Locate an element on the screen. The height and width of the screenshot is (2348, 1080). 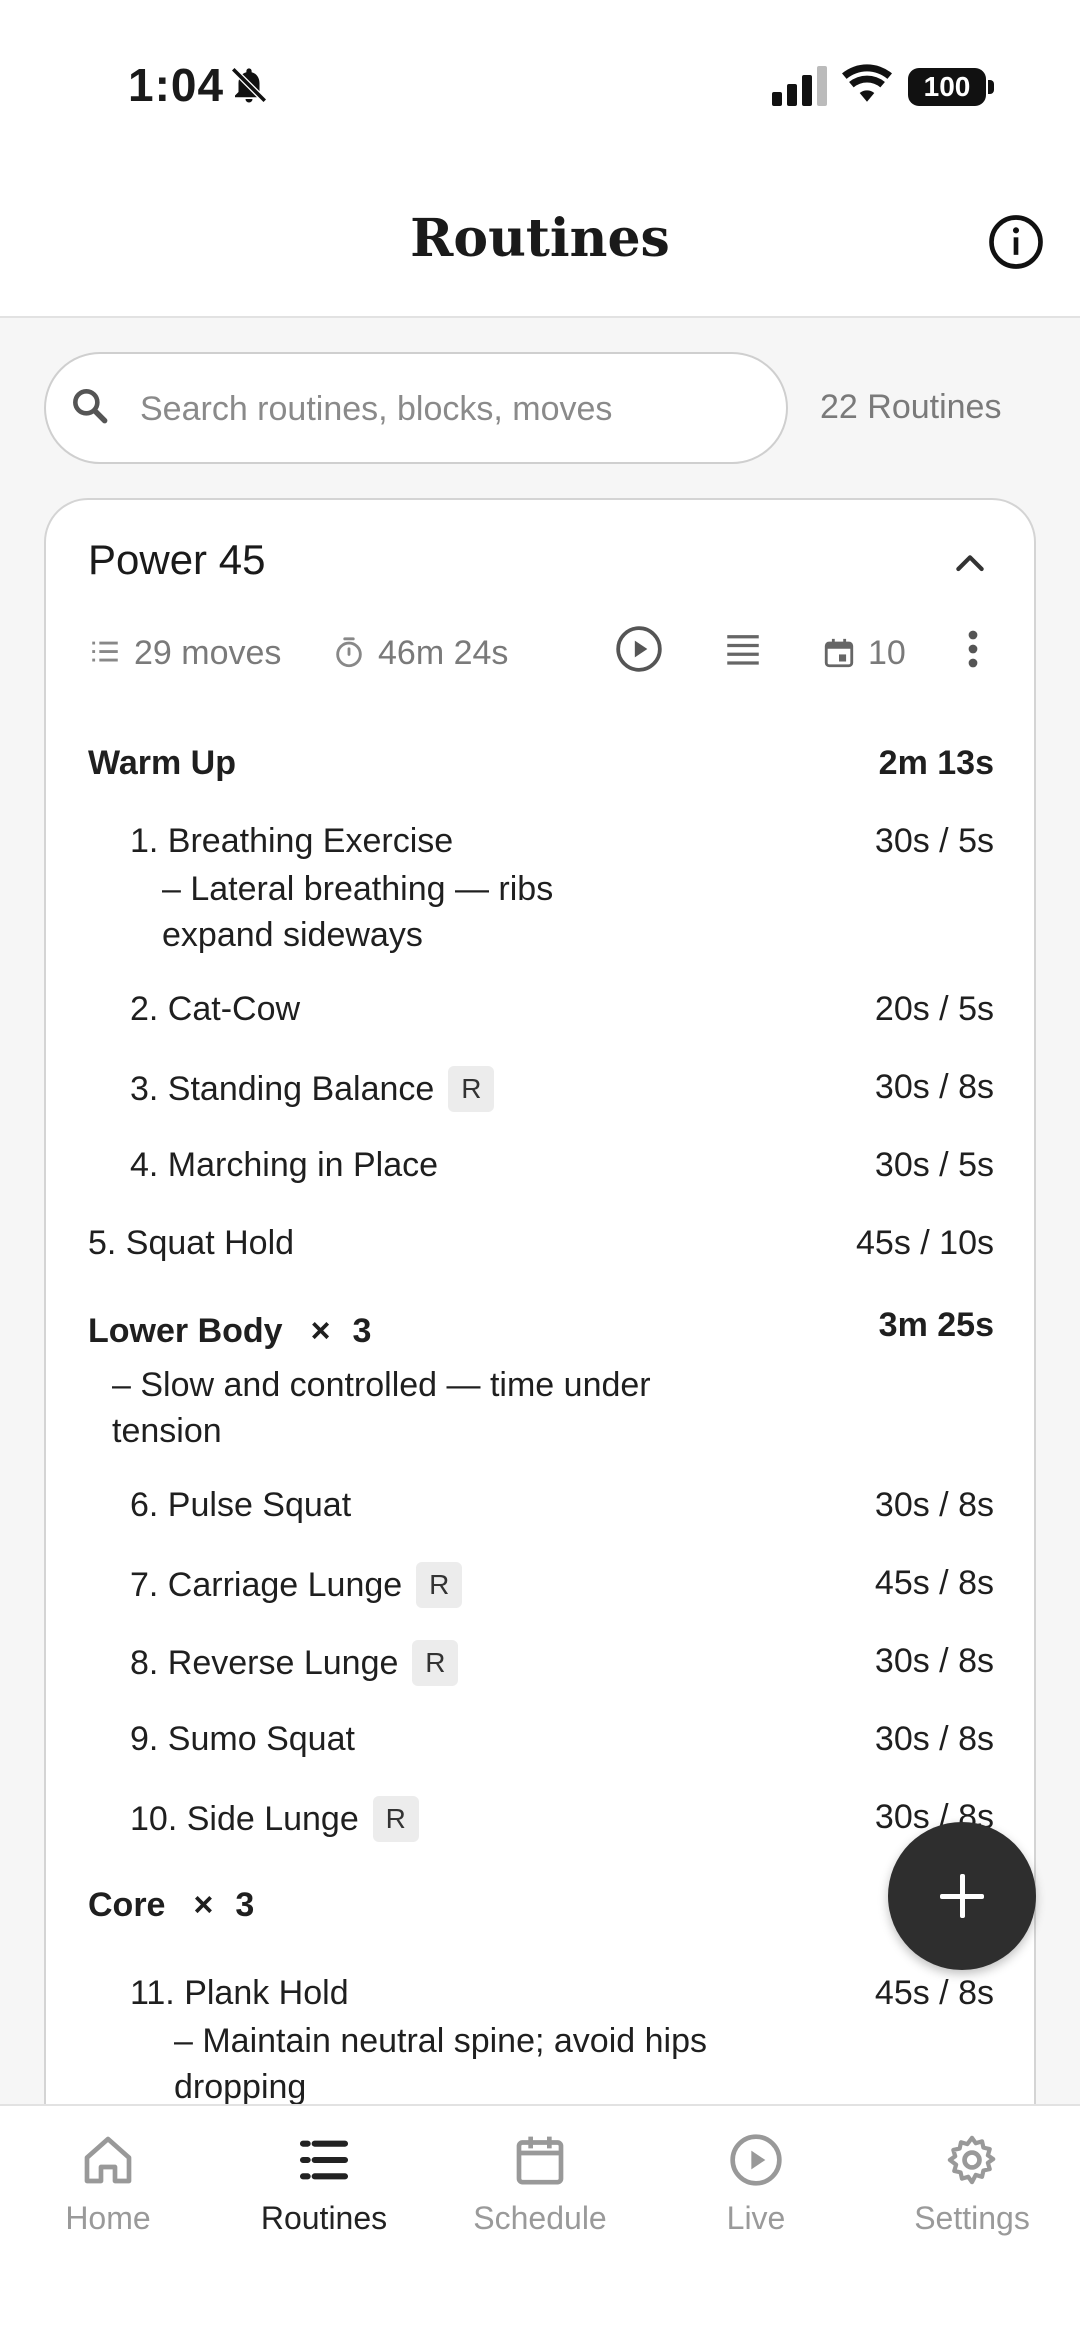
move-item: 1. Breathing Exercise is located at coordinates (291, 841).